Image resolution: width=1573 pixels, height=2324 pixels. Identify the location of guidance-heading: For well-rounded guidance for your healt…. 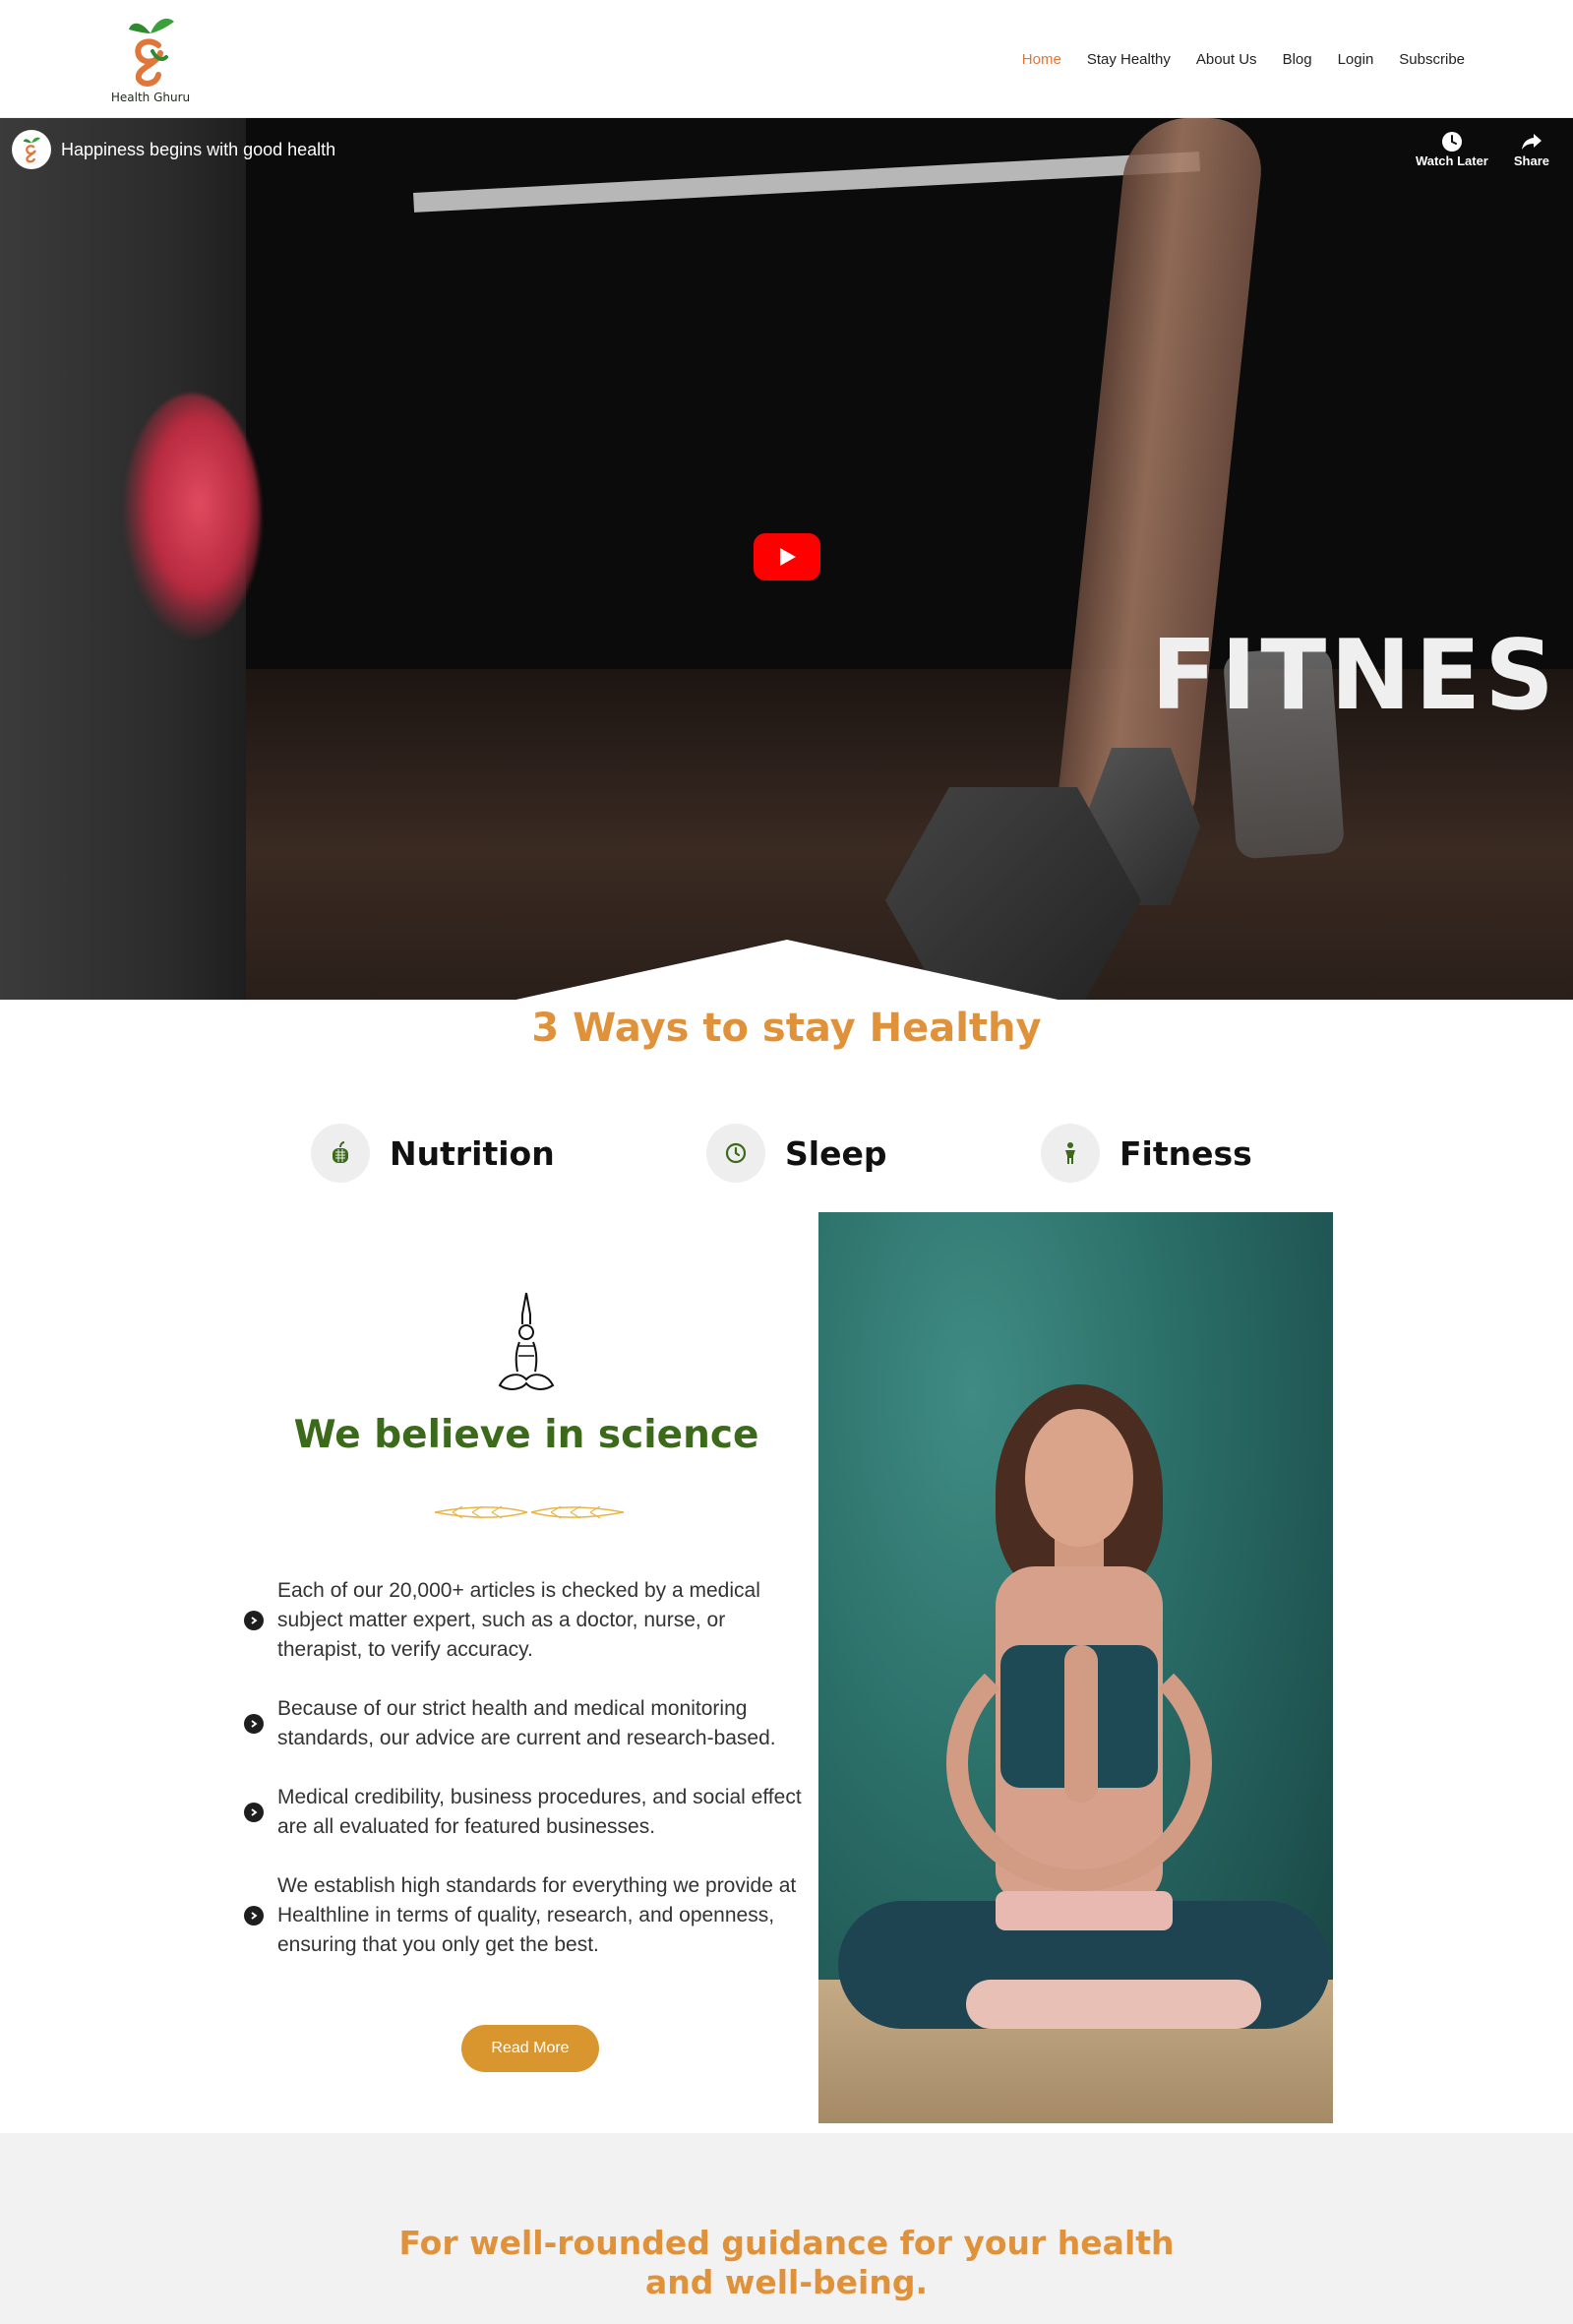
(786, 2263).